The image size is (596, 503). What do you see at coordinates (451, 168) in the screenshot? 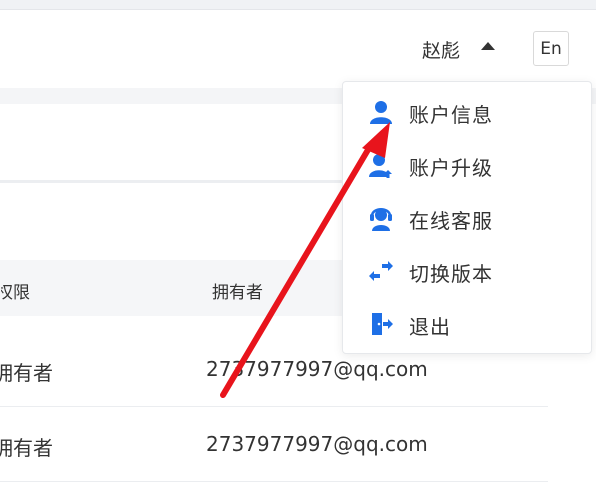
I see `menu-item-label: 账户升级` at bounding box center [451, 168].